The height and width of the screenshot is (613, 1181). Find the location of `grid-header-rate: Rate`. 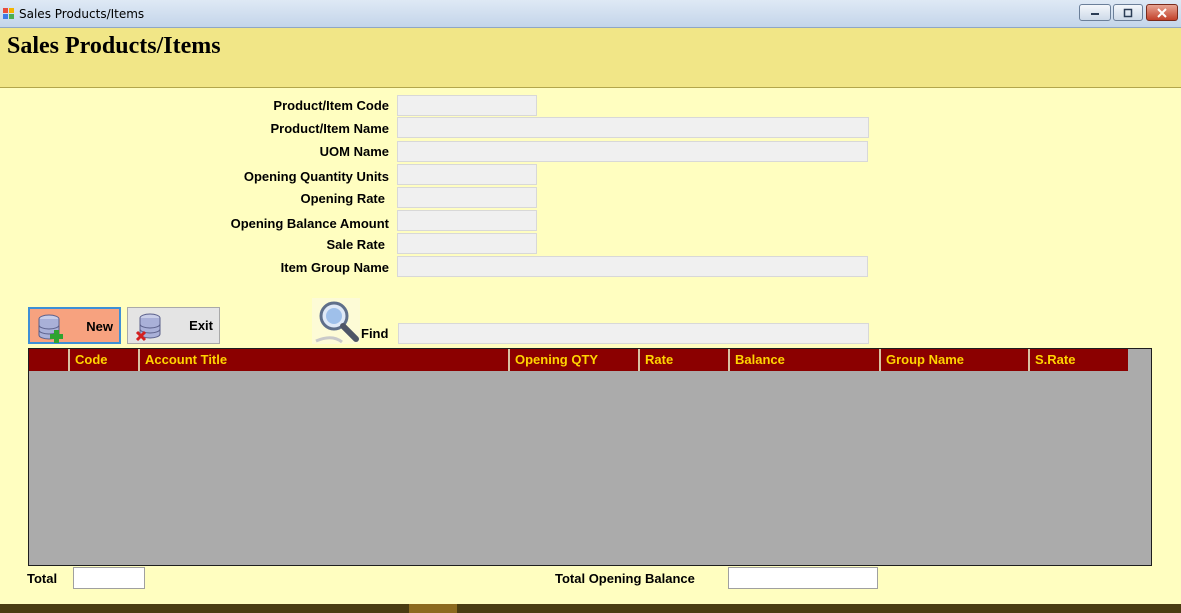

grid-header-rate: Rate is located at coordinates (685, 360).